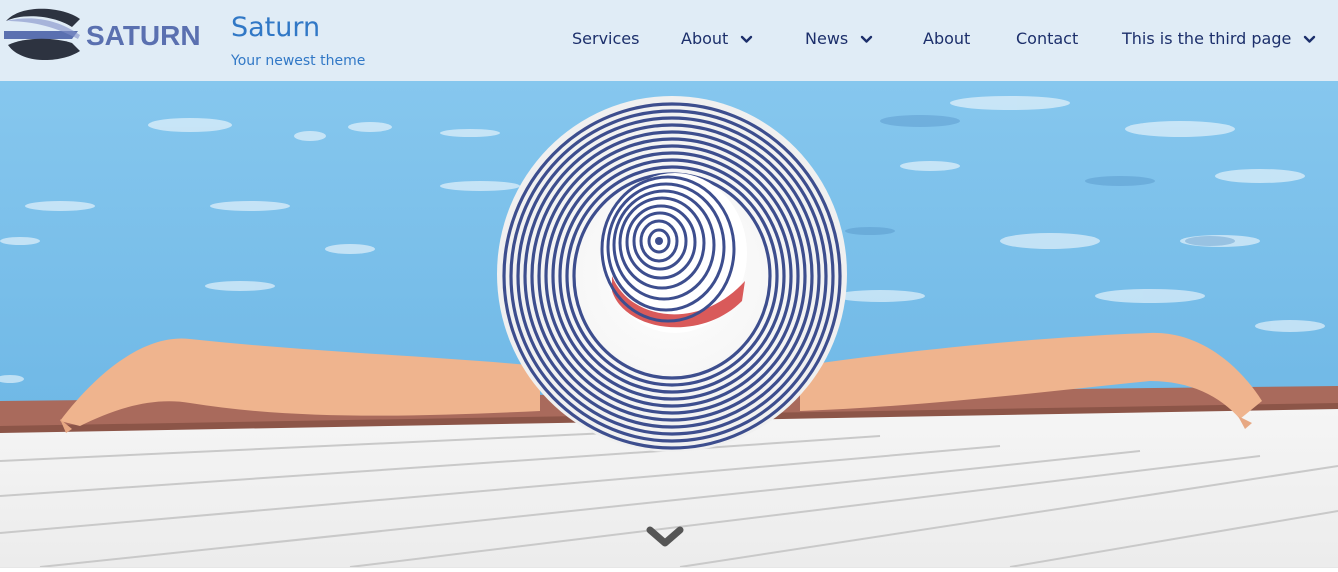 This screenshot has width=1338, height=572. I want to click on nav-item-third-page: This is the third page, so click(1219, 38).